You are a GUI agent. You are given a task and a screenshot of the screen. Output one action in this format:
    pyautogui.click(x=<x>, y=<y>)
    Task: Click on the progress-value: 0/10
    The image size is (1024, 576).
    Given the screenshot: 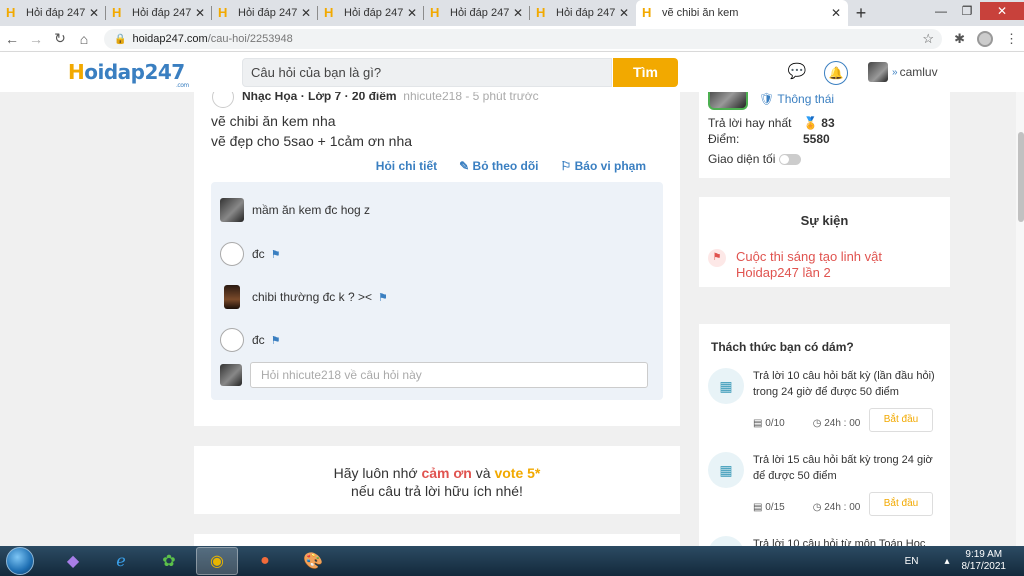 What is the action you would take?
    pyautogui.click(x=775, y=423)
    